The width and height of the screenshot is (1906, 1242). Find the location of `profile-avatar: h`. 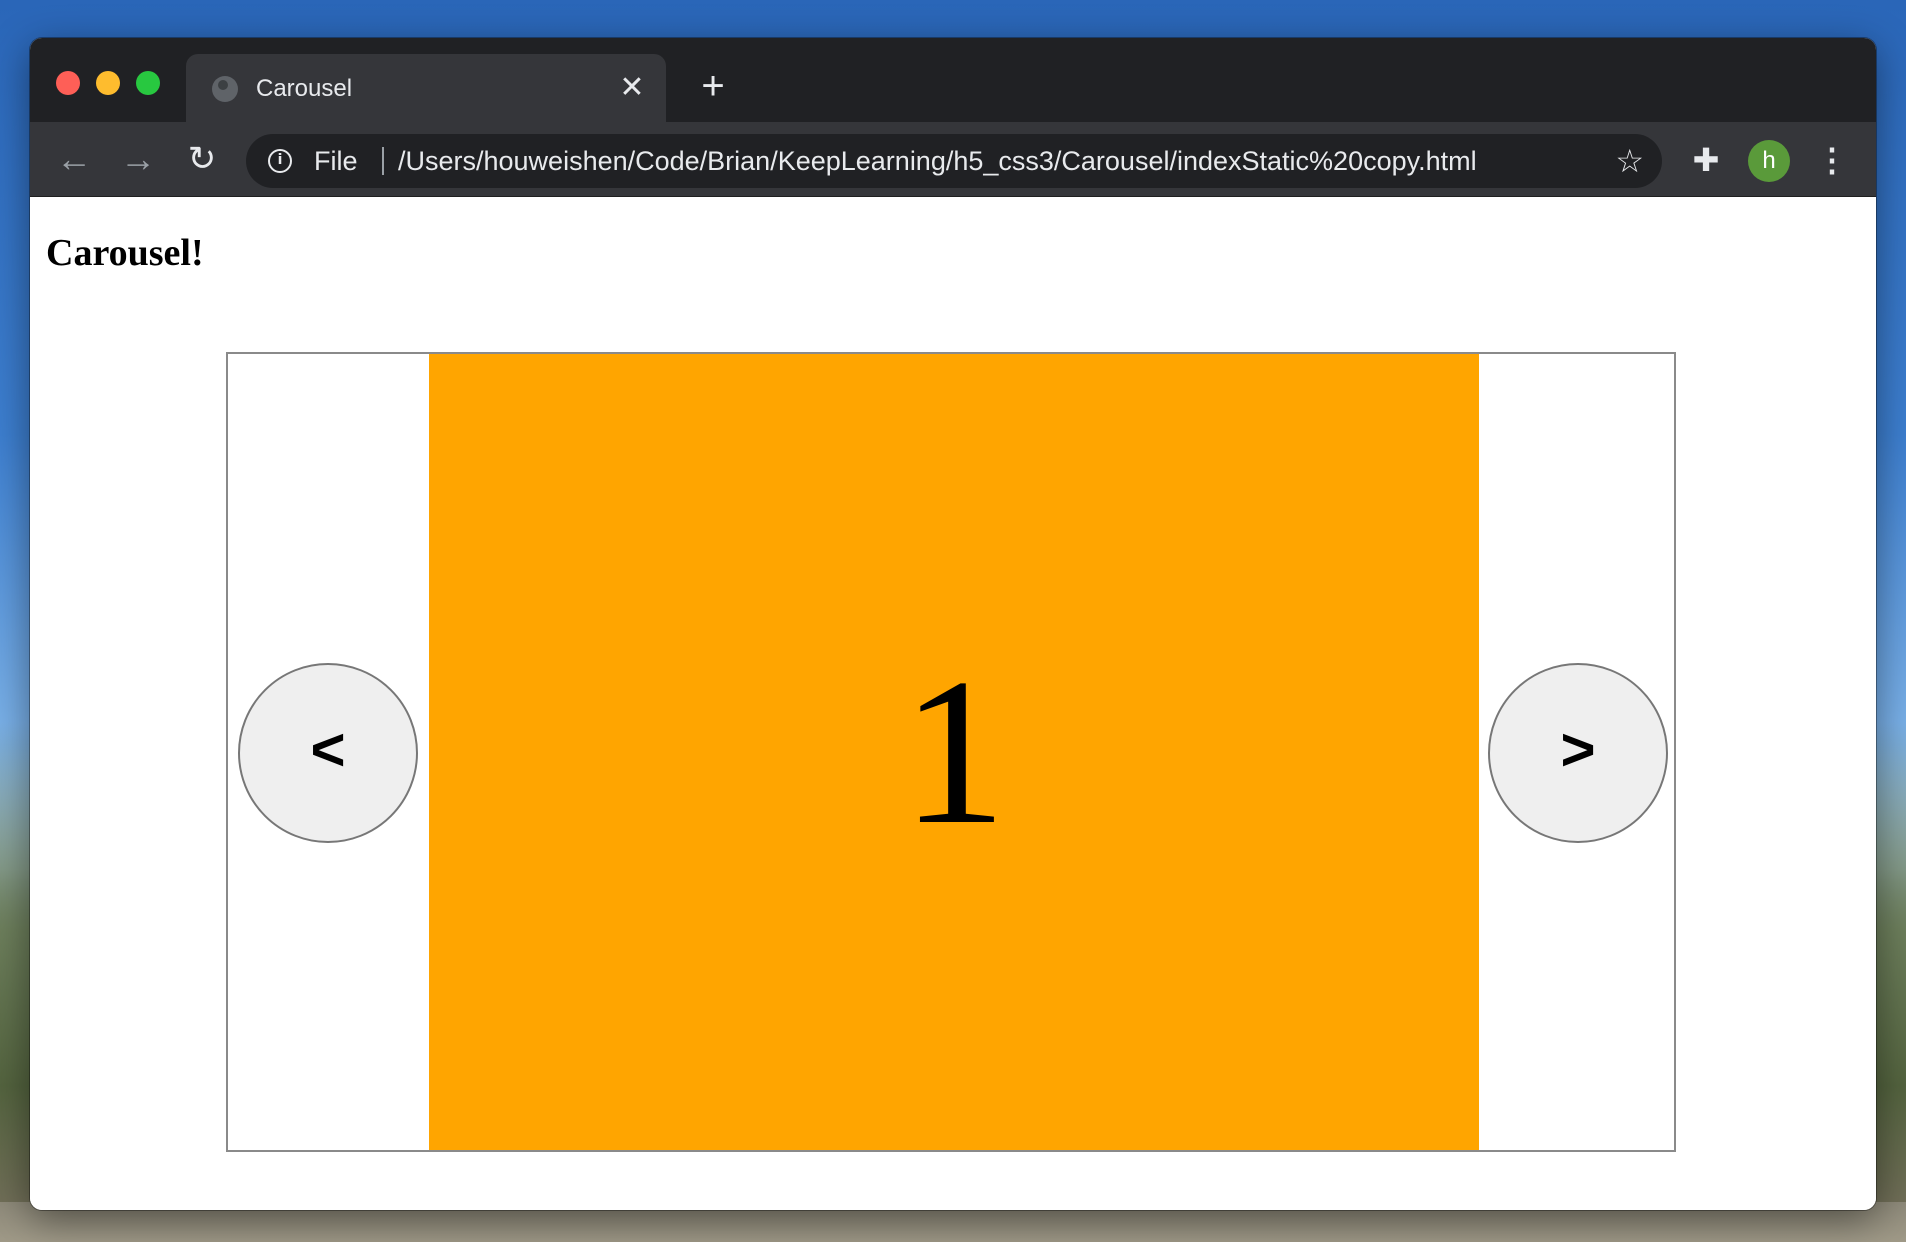

profile-avatar: h is located at coordinates (1769, 161).